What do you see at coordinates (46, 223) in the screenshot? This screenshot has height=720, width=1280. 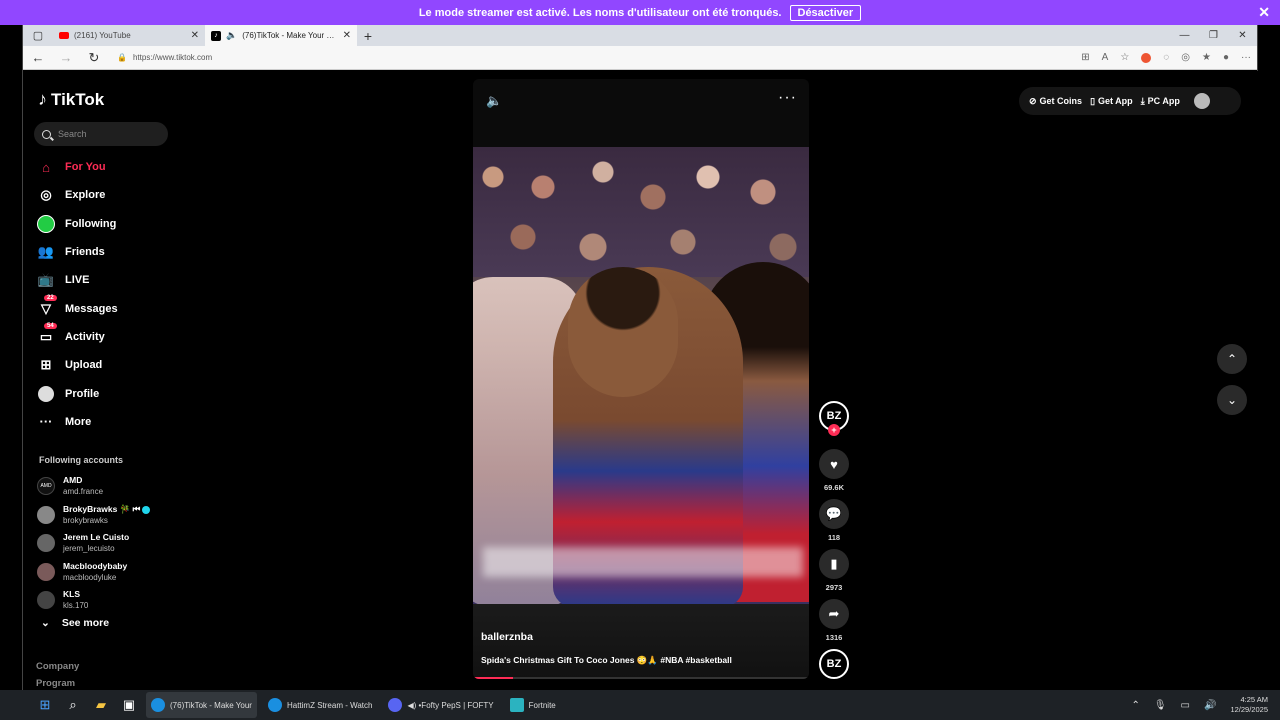 I see `following-avatar-icon` at bounding box center [46, 223].